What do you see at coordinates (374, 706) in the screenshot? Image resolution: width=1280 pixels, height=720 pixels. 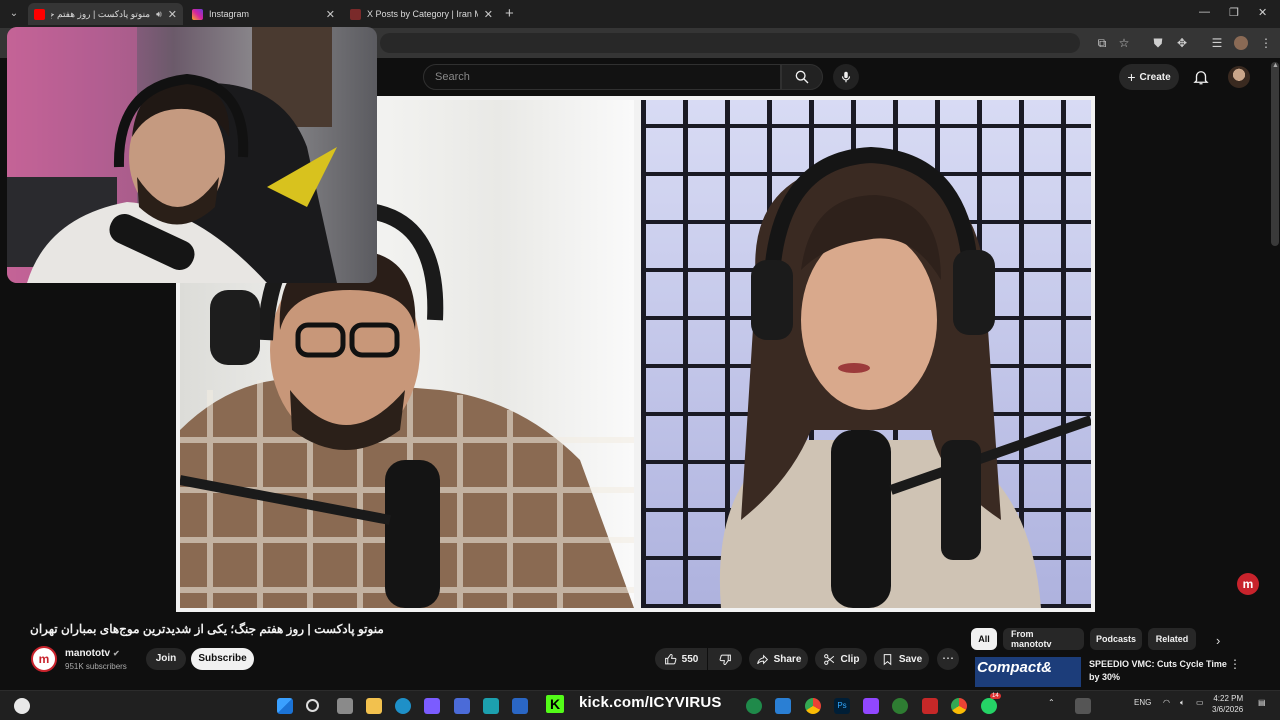 I see `file-explorer-icon` at bounding box center [374, 706].